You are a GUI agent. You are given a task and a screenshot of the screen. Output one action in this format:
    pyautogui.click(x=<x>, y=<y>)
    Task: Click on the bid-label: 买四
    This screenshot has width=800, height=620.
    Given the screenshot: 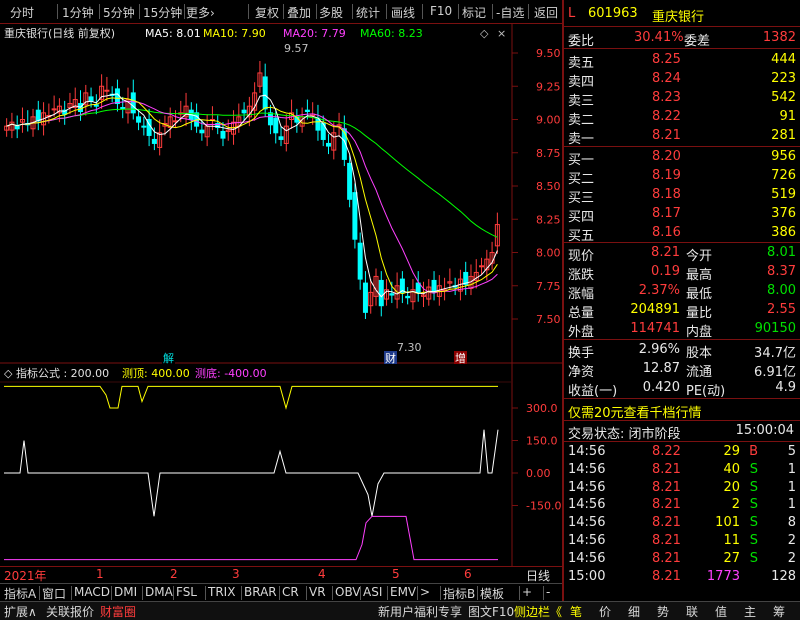 What is the action you would take?
    pyautogui.click(x=581, y=217)
    